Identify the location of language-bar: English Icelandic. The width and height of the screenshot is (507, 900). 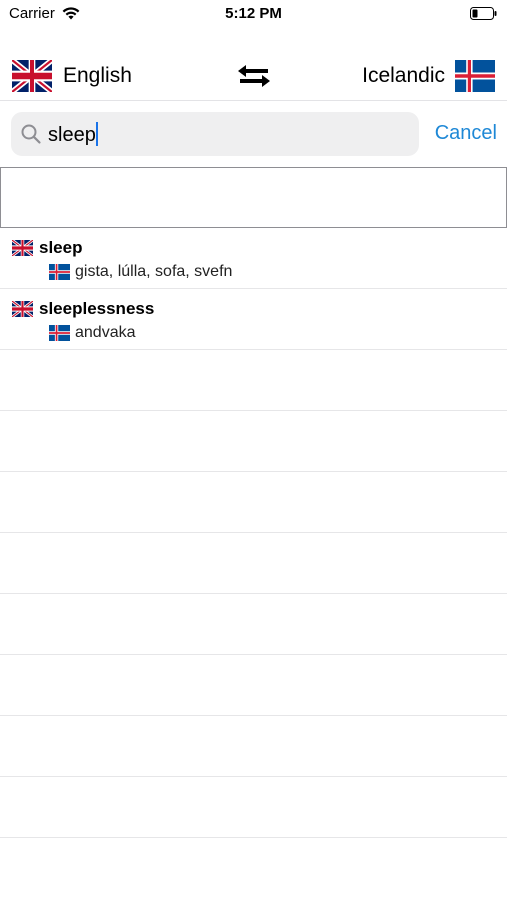
(253, 76).